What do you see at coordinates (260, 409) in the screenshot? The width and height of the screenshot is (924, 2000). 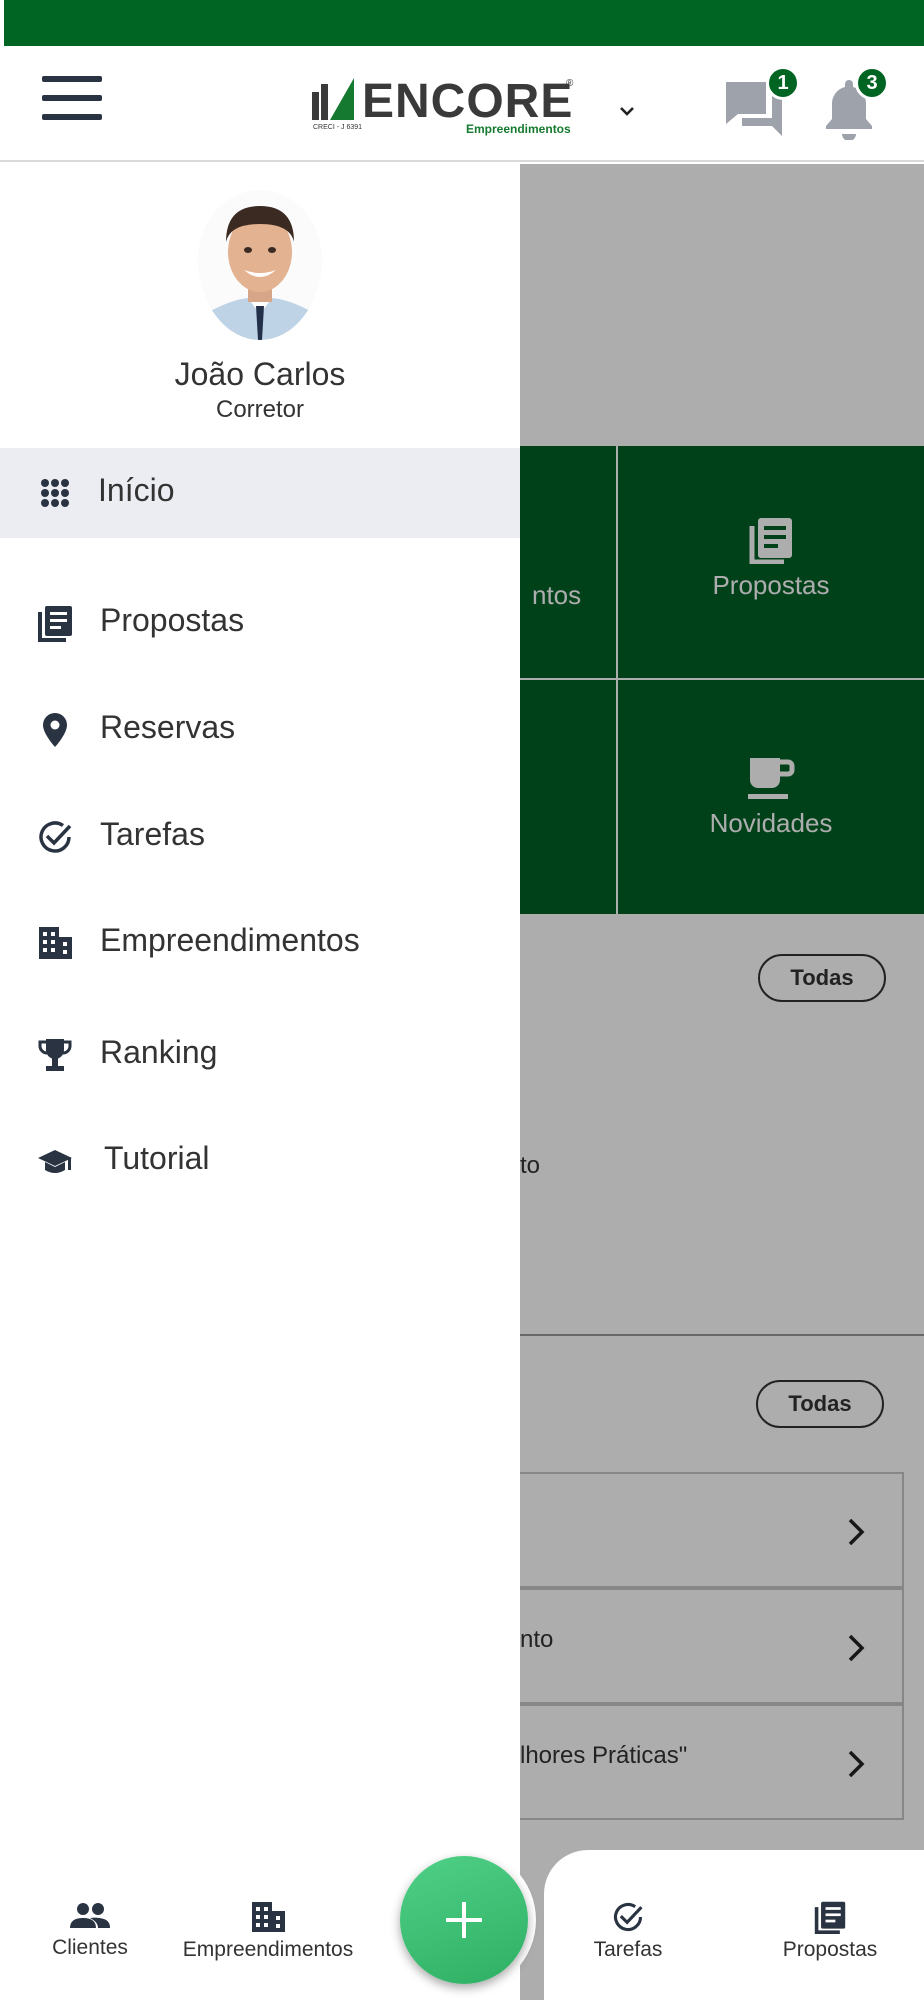 I see `user-role: Corretor` at bounding box center [260, 409].